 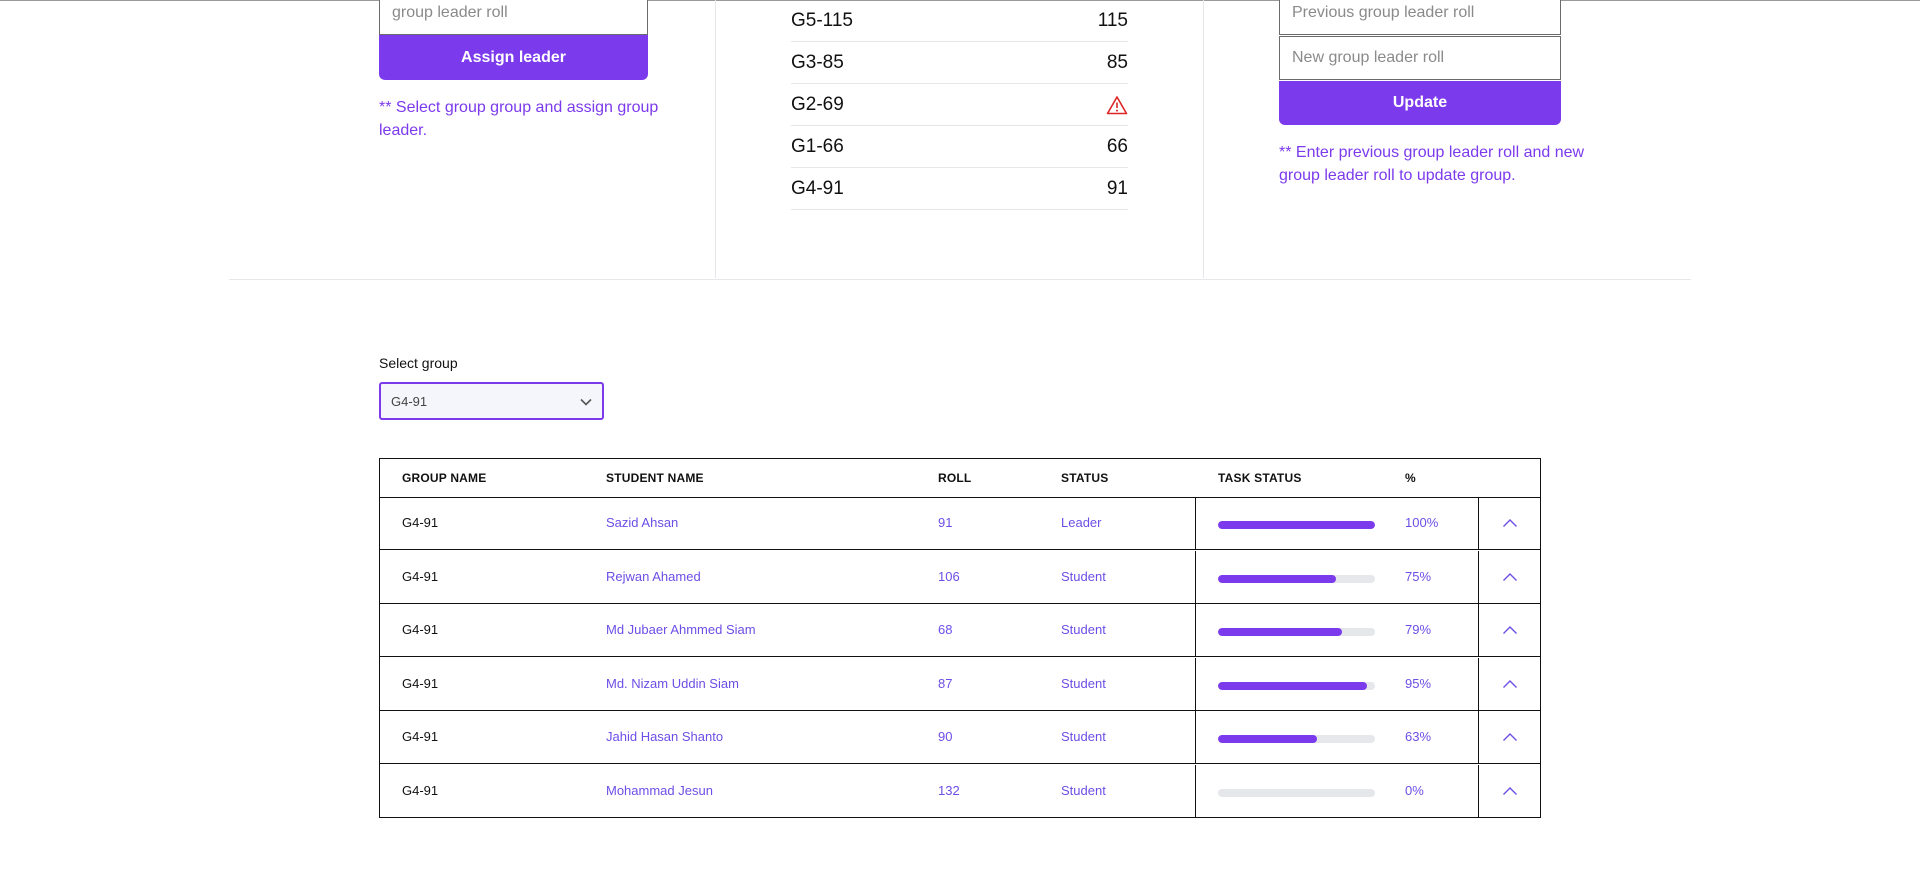 I want to click on group-select-value: G4-91, so click(x=409, y=401).